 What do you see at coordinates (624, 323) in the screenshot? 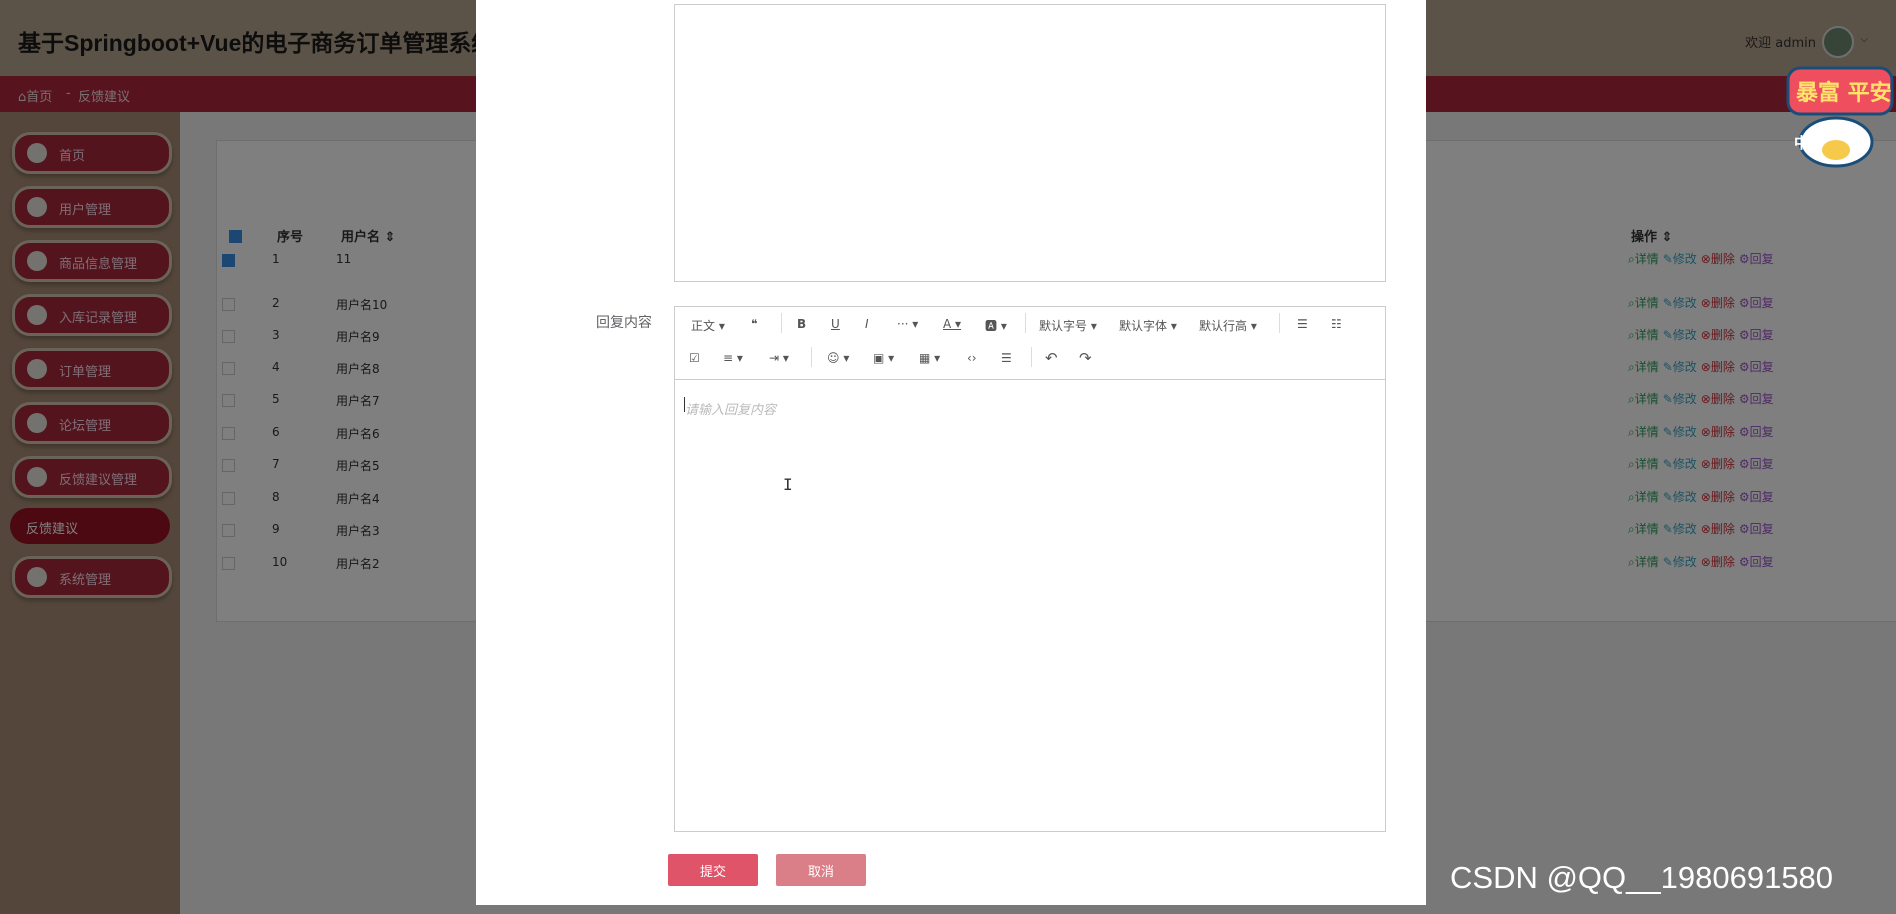
I see `reply-content-label: 回复内容` at bounding box center [624, 323].